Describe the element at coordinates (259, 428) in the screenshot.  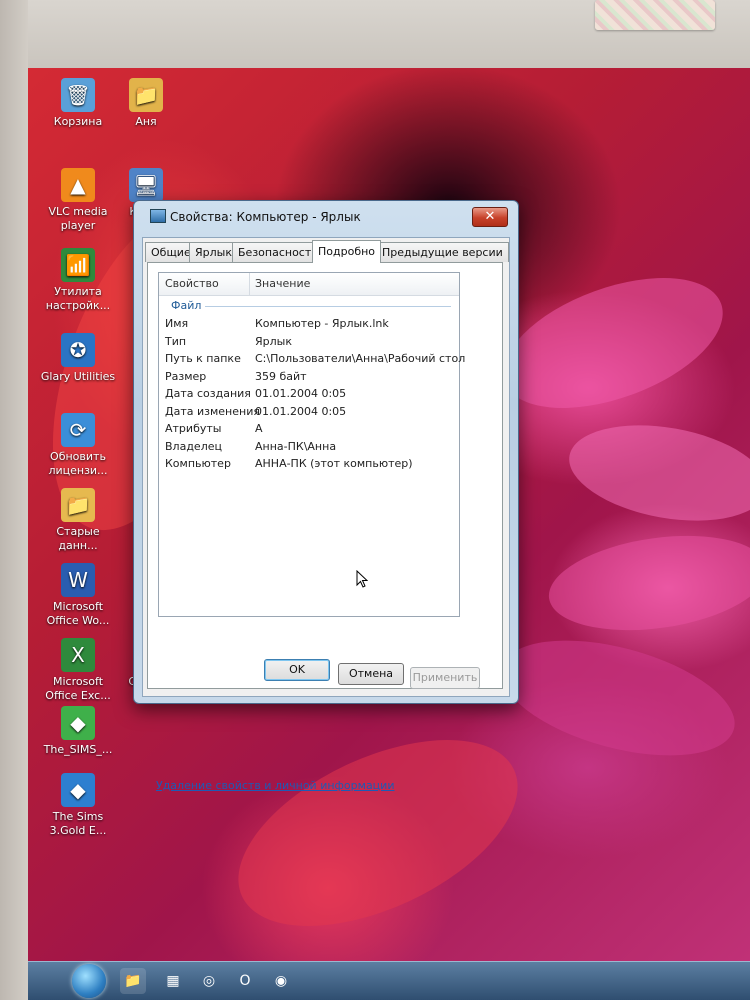
I see `property-value: A` at that location.